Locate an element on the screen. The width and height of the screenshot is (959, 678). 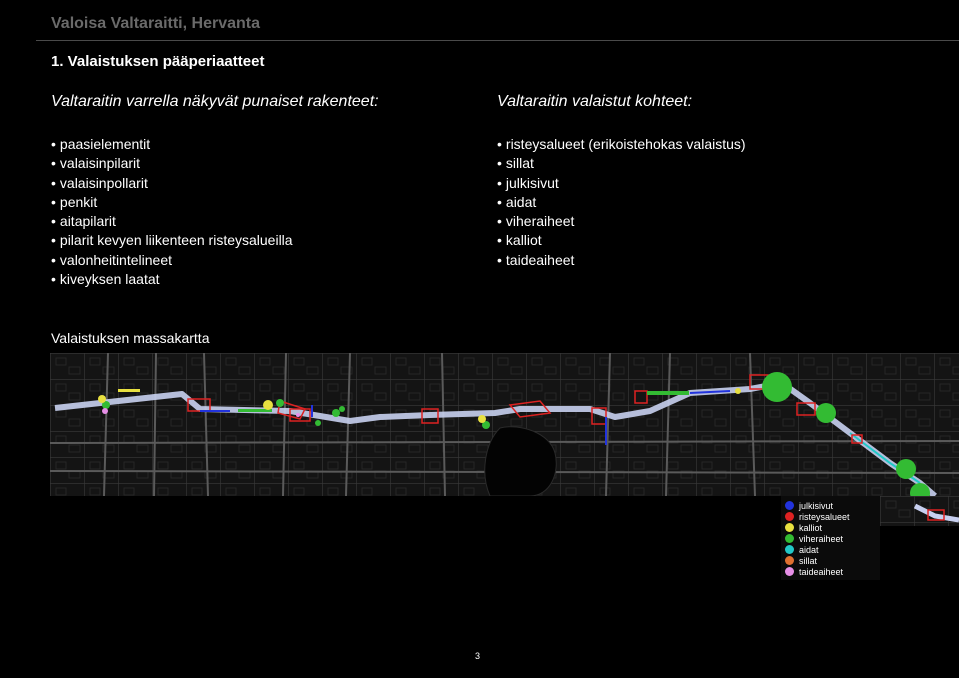
legend-item: julkisivut is located at coordinates (809, 505).